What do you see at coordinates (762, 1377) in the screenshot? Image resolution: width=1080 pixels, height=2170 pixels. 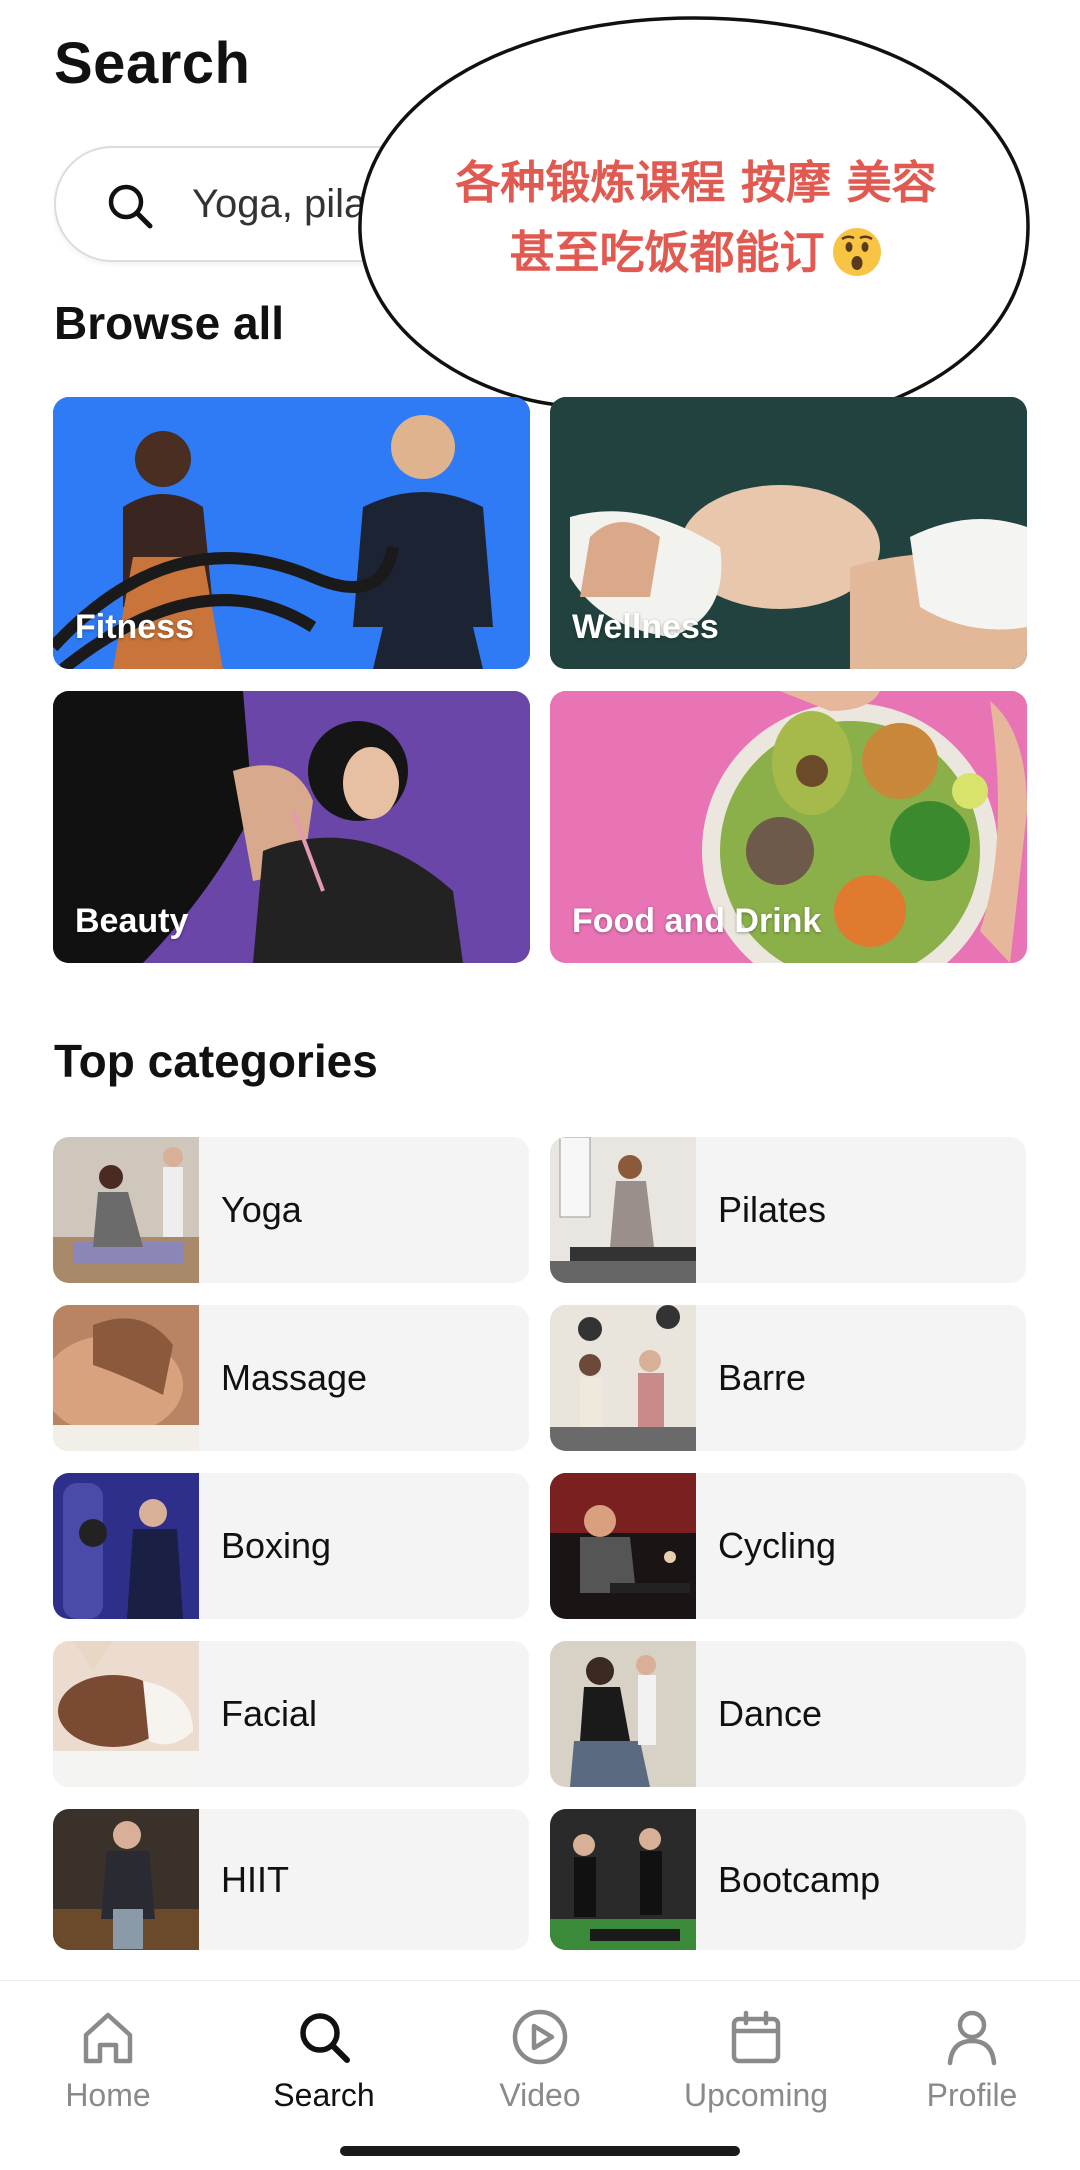 I see `category-label: Barre` at bounding box center [762, 1377].